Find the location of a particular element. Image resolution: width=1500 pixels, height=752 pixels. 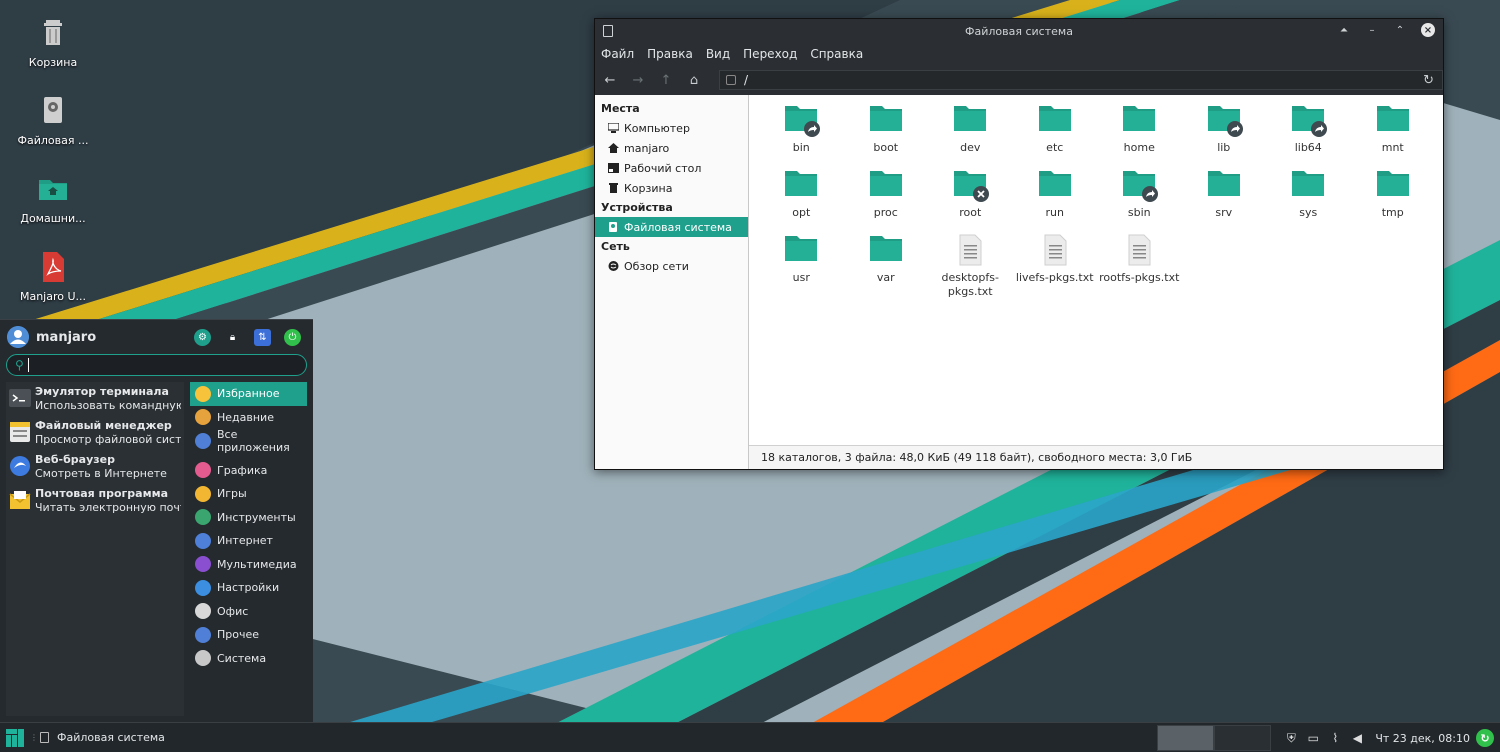

forward-icon: → is located at coordinates (638, 80).